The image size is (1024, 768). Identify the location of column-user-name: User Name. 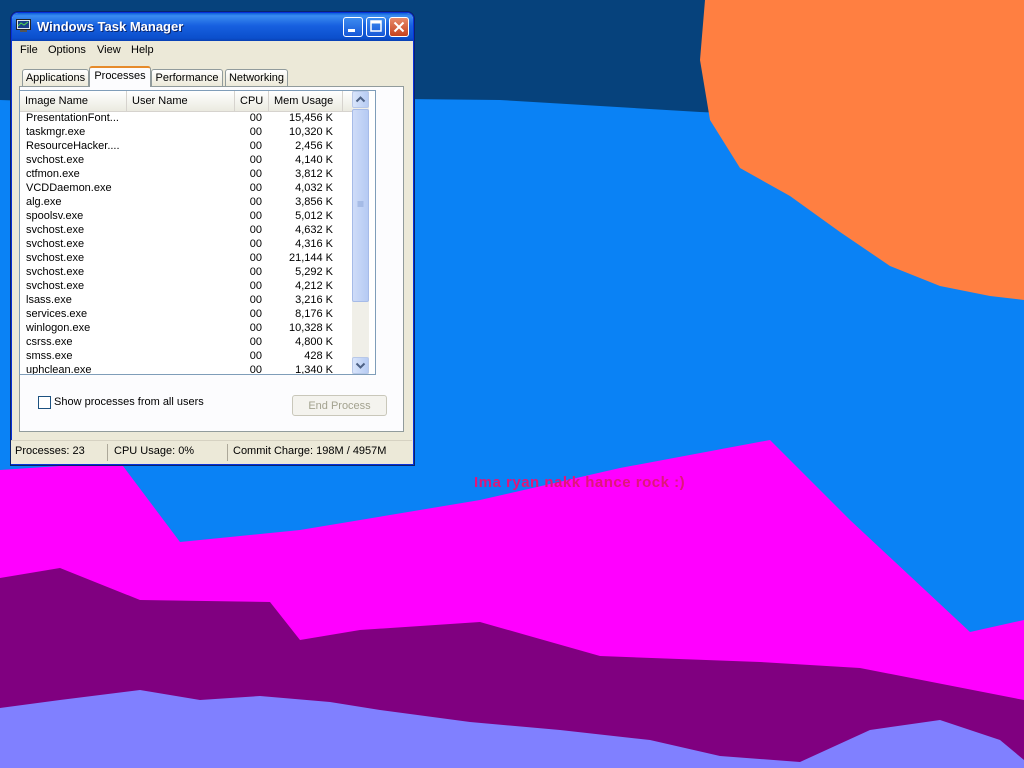
(181, 101).